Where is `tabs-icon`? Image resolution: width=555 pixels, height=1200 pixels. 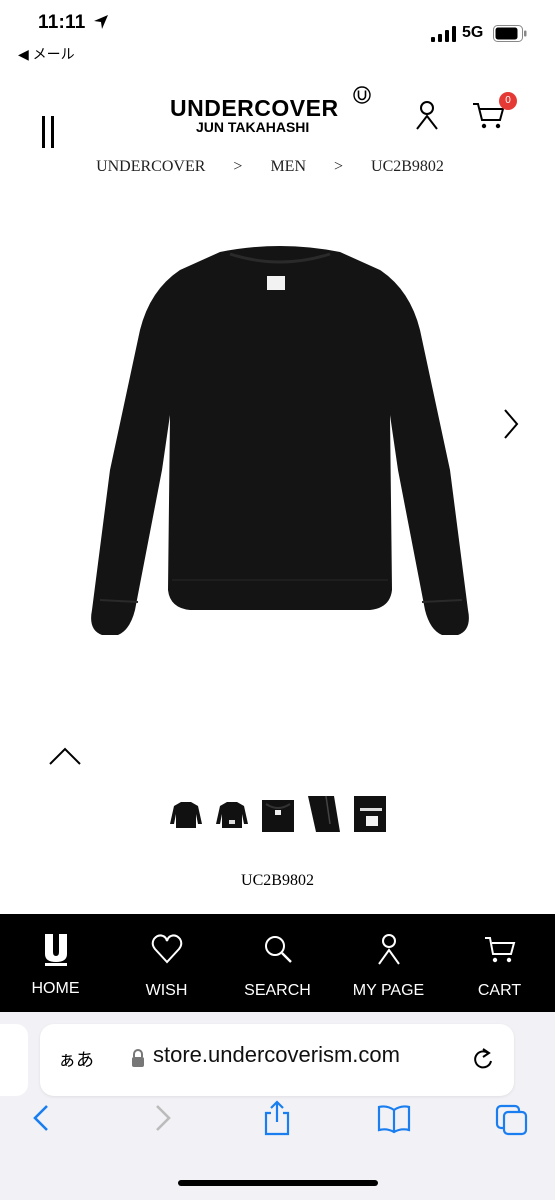 tabs-icon is located at coordinates (512, 1118).